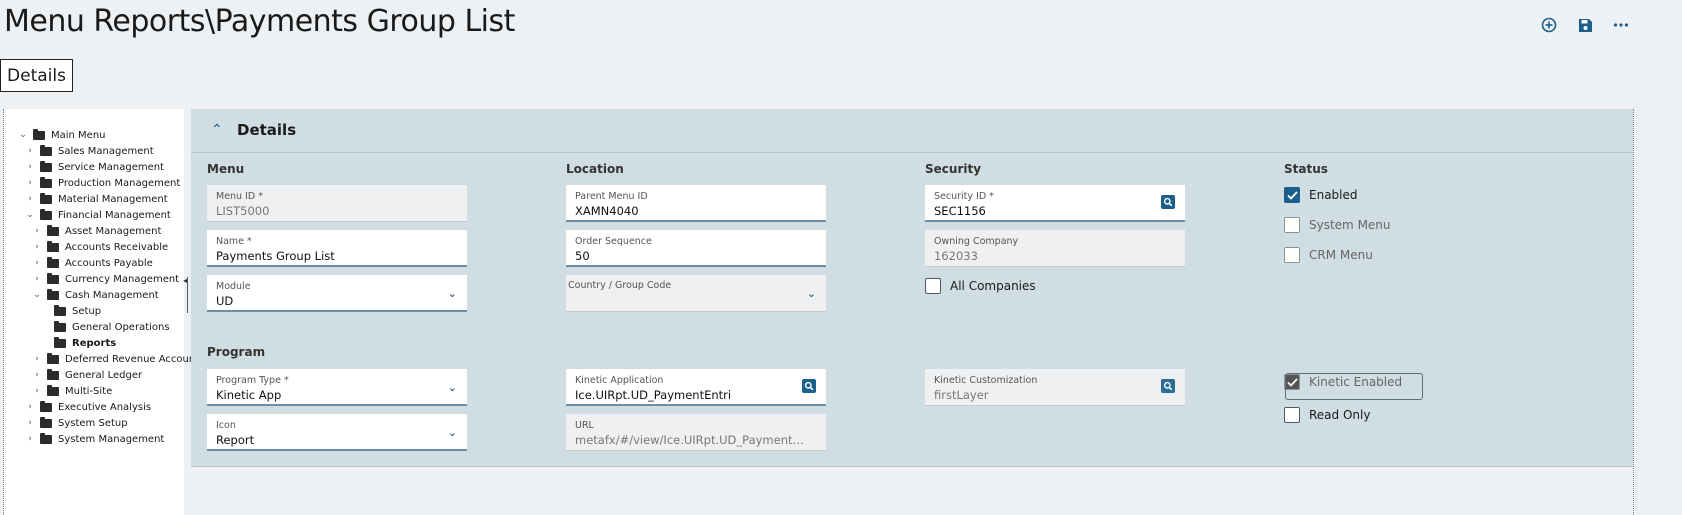 This screenshot has height=515, width=1682. Describe the element at coordinates (249, 395) in the screenshot. I see `program-type-value: Kinetic App` at that location.